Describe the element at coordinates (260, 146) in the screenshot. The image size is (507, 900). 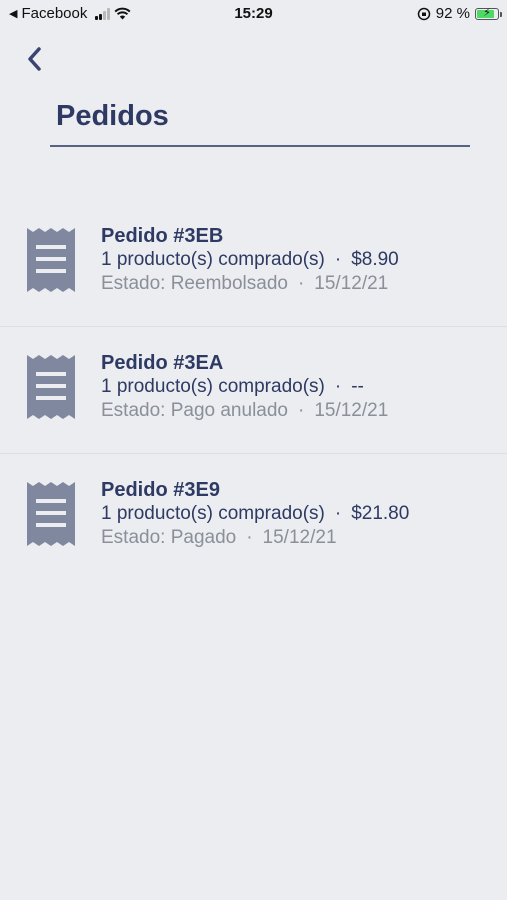
I see `title-divider` at that location.